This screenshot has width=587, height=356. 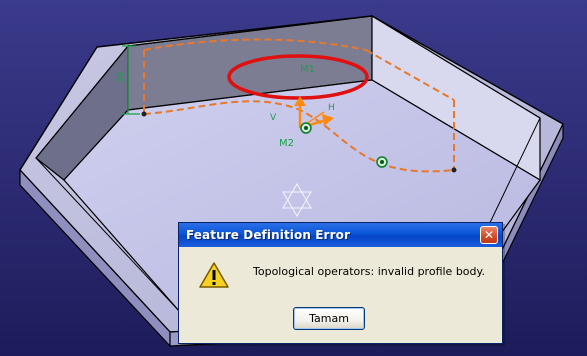 I want to click on close-icon: ✕, so click(x=489, y=235).